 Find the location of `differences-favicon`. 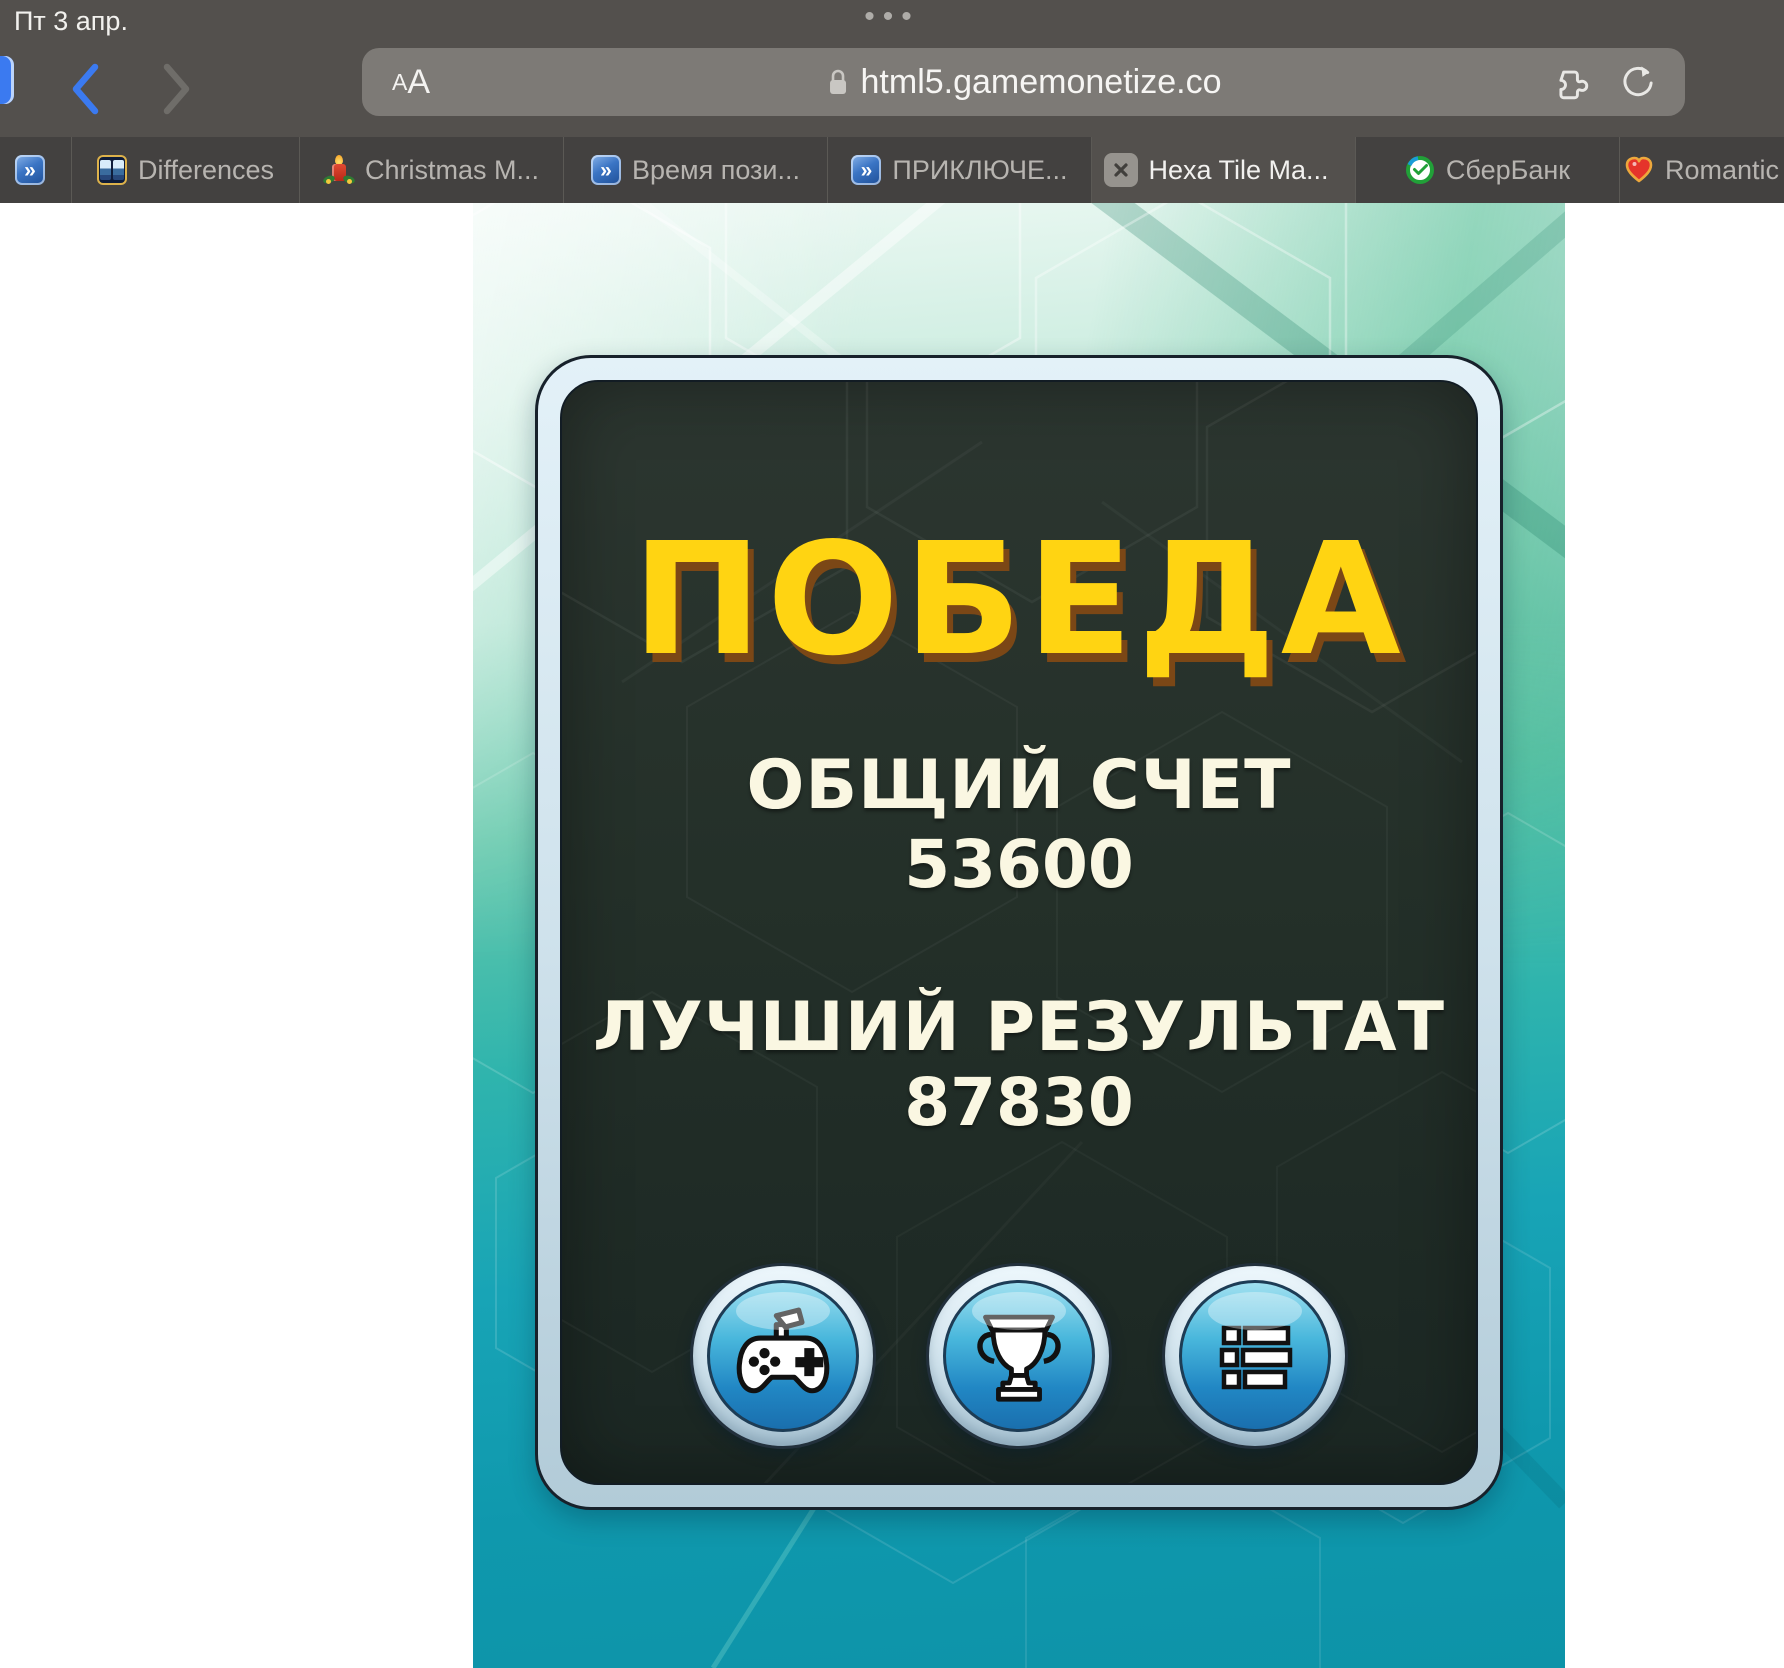

differences-favicon is located at coordinates (111, 170).